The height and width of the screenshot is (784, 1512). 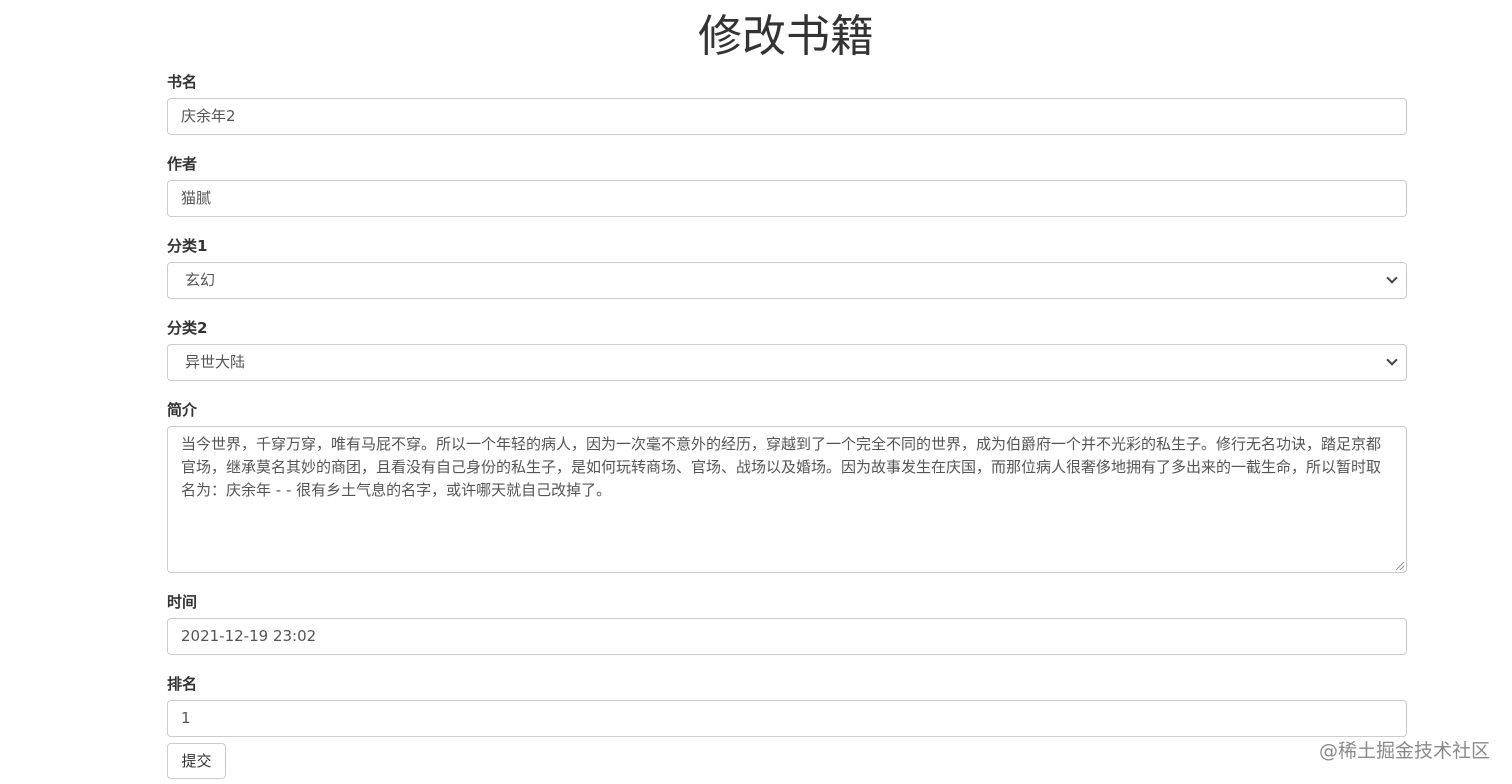 What do you see at coordinates (787, 718) in the screenshot?
I see `rank-input: 1` at bounding box center [787, 718].